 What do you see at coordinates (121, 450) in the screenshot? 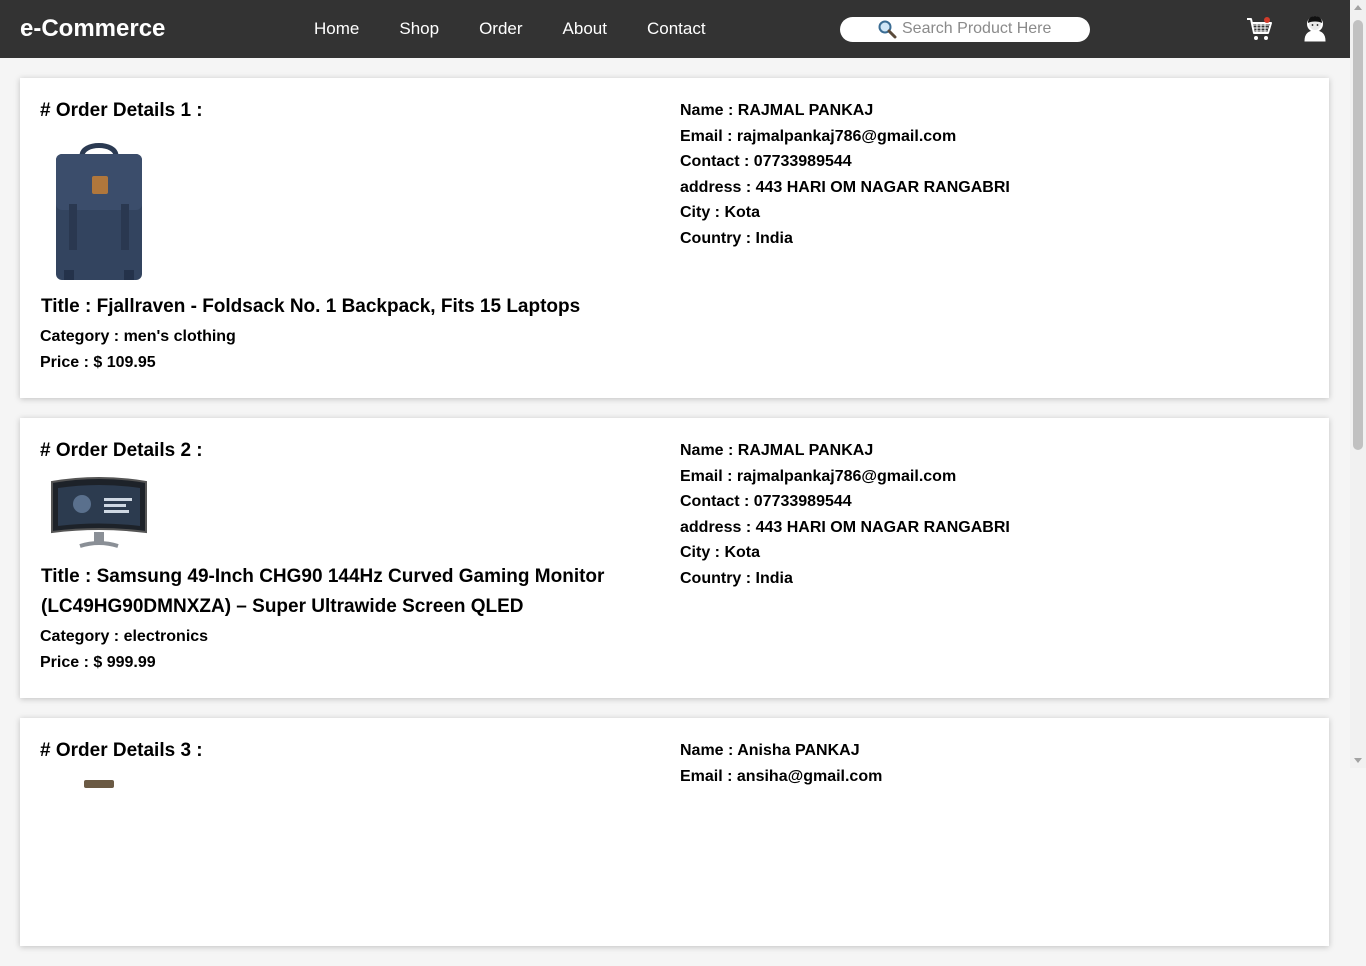
I see `order-heading: # Order Details 2 :` at bounding box center [121, 450].